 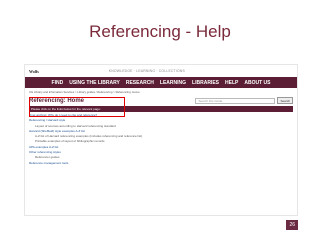 What do you see at coordinates (292, 225) in the screenshot?
I see `page-number: 26` at bounding box center [292, 225].